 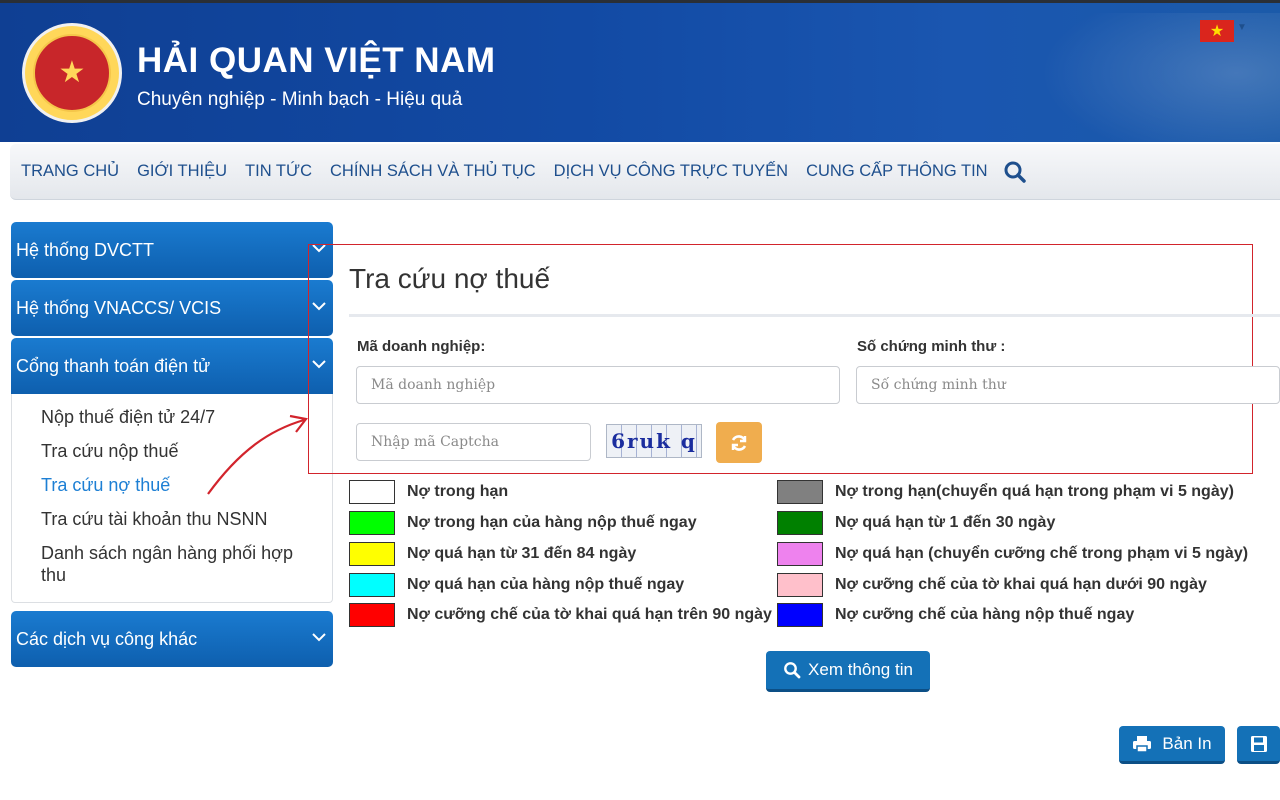 What do you see at coordinates (473, 442) in the screenshot?
I see `captcha-input` at bounding box center [473, 442].